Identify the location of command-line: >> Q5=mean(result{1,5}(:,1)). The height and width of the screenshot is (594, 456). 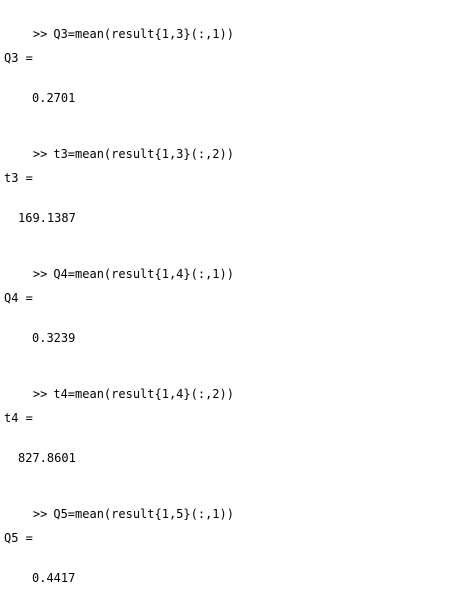
(119, 505).